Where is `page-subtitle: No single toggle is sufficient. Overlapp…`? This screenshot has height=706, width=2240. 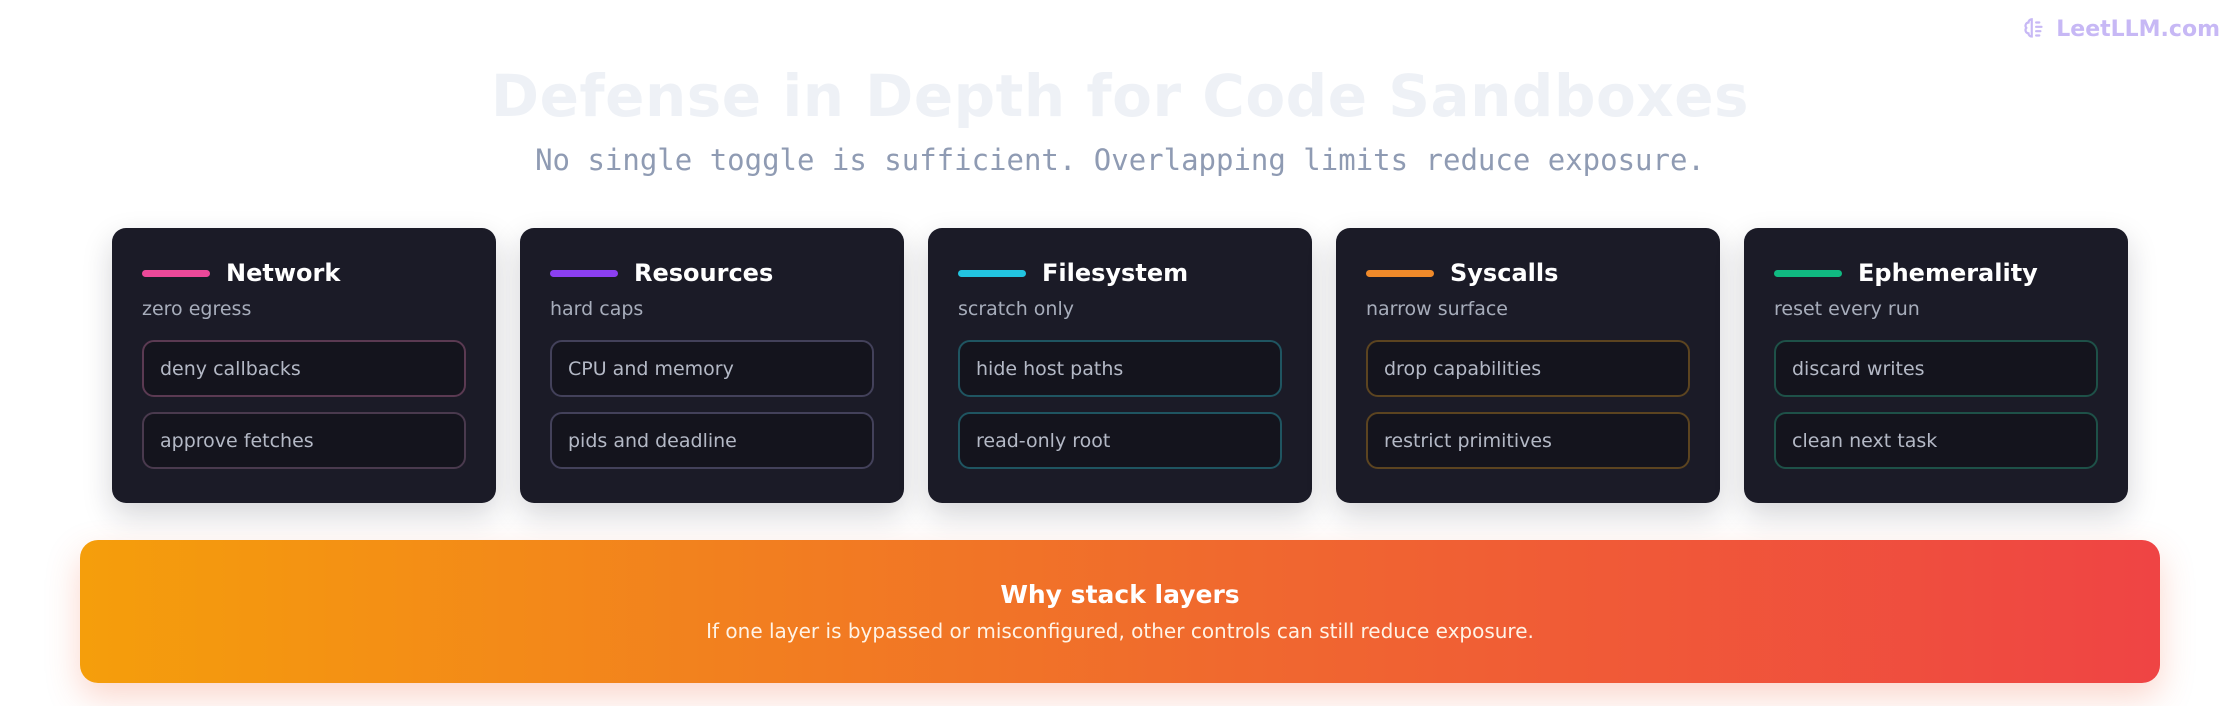
page-subtitle: No single toggle is sufficient. Overlapp… is located at coordinates (1120, 160).